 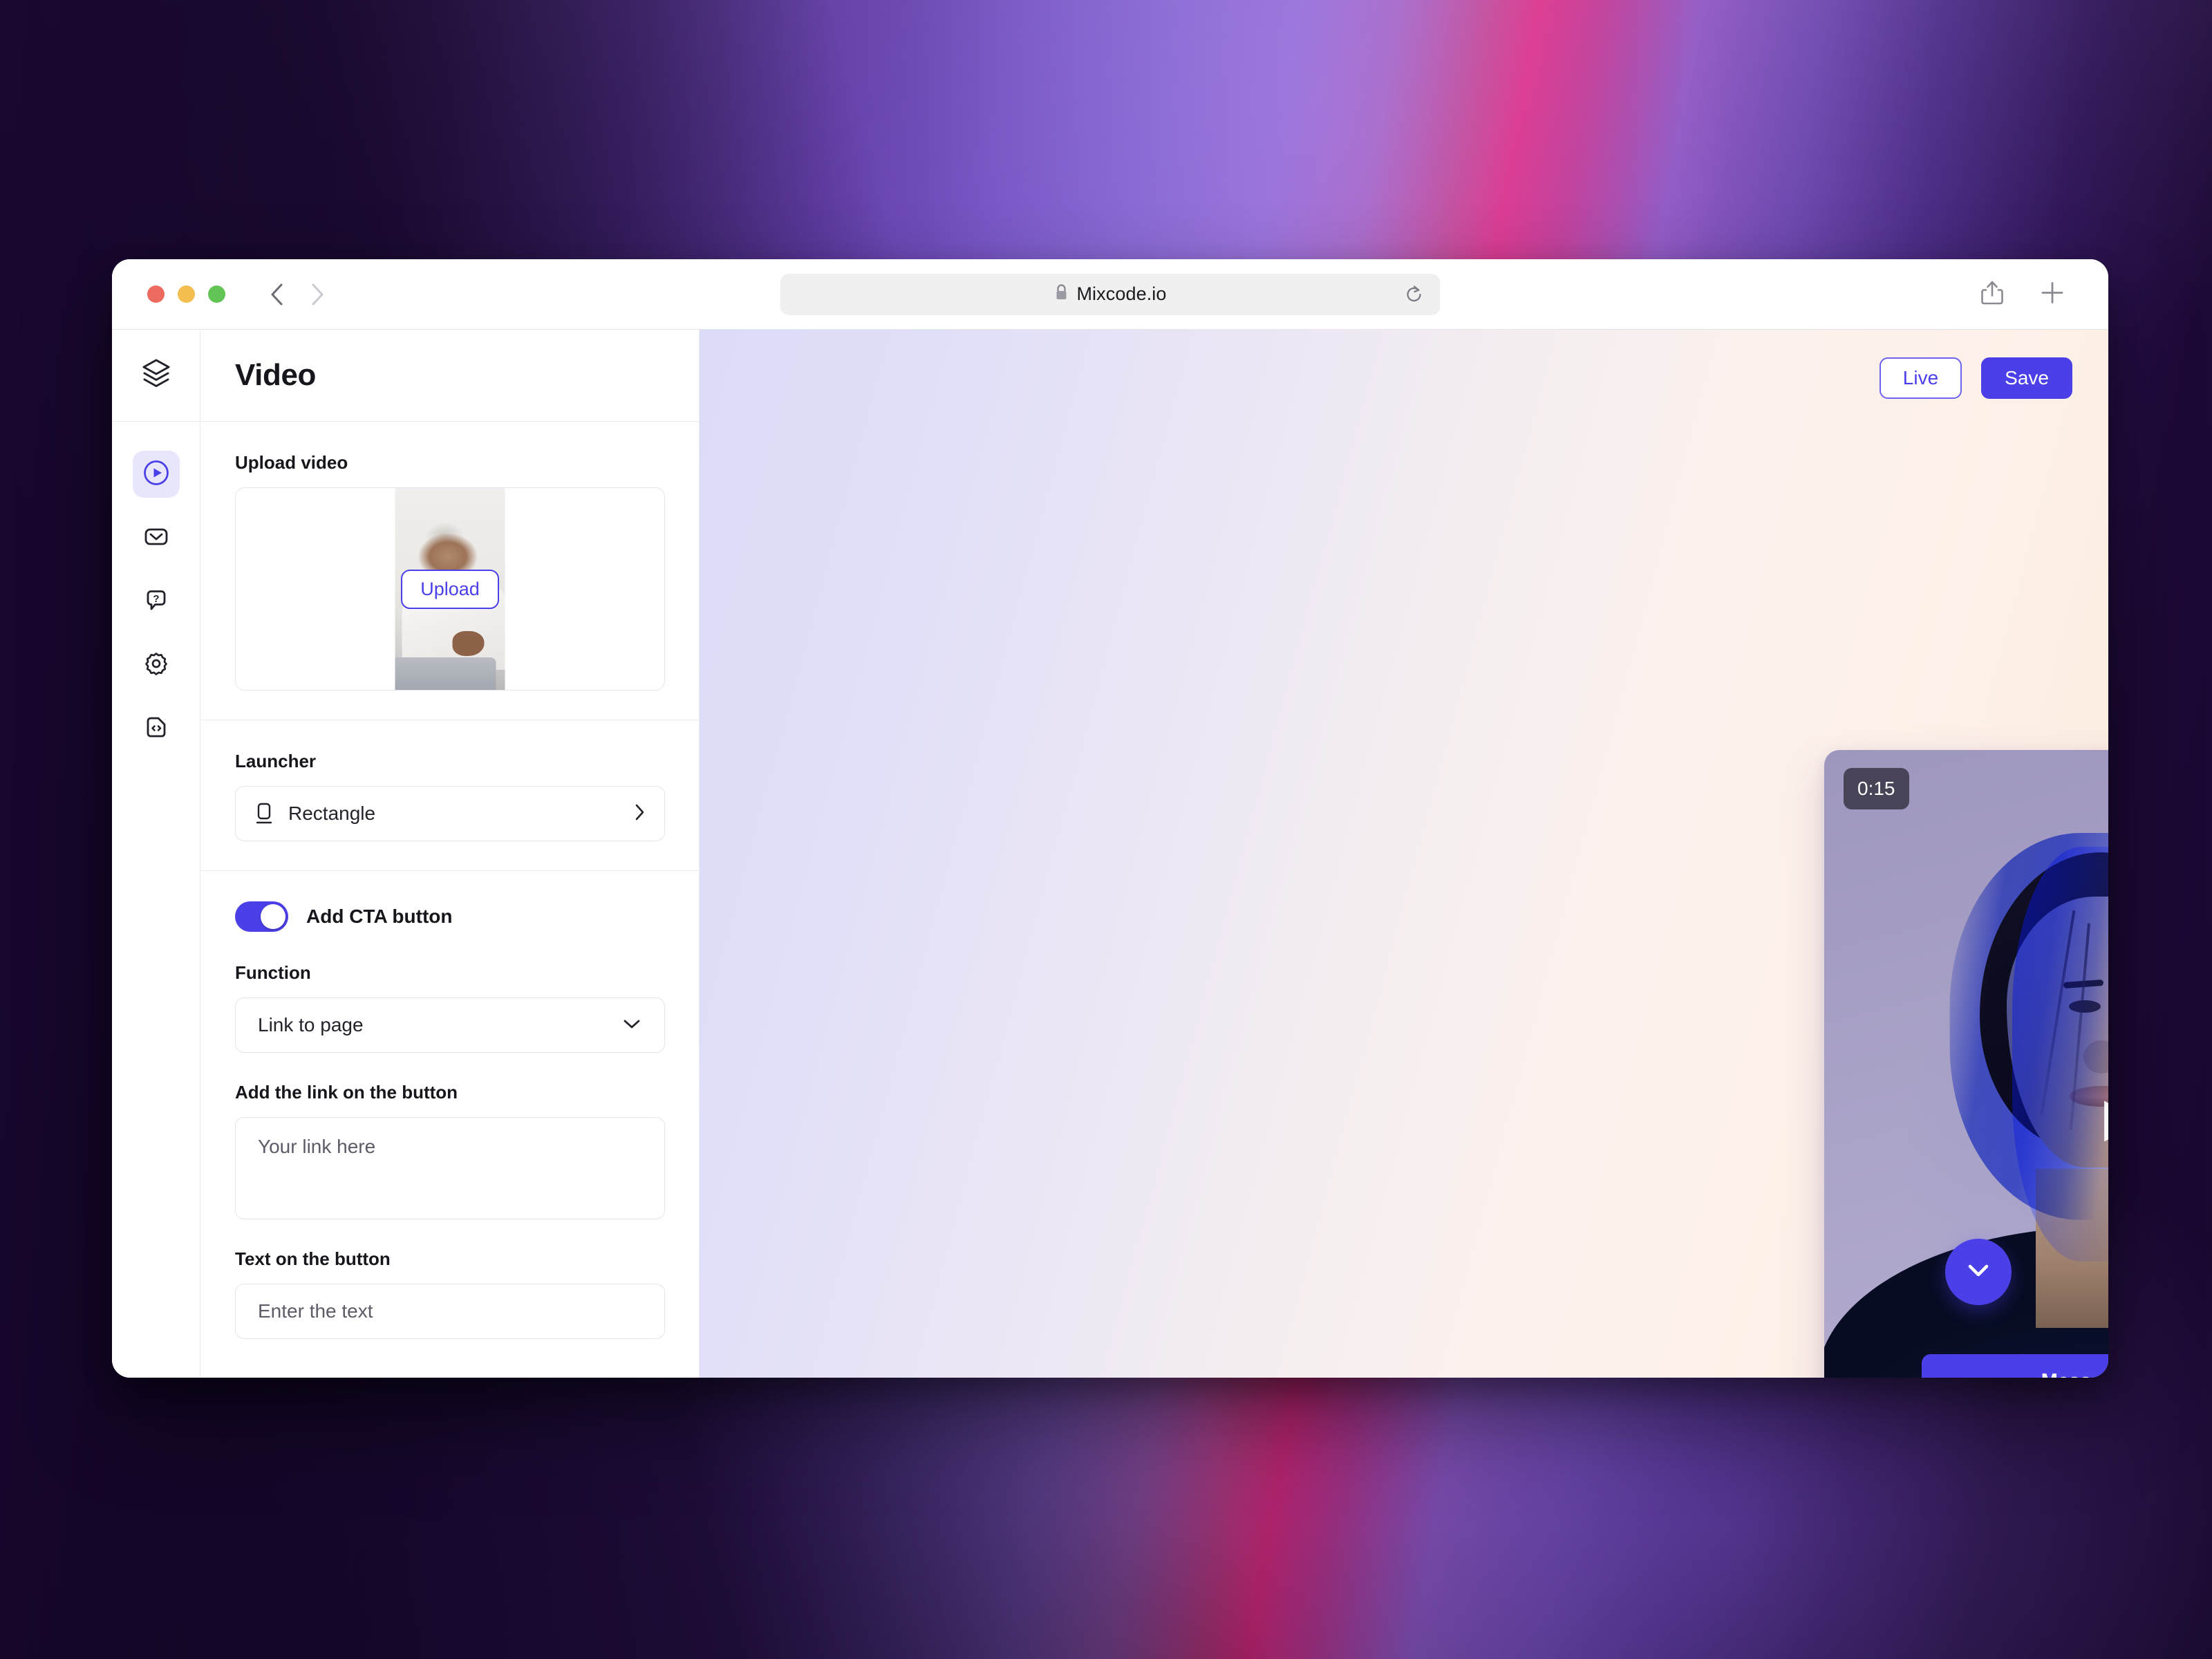 What do you see at coordinates (2052, 294) in the screenshot?
I see `plus-icon` at bounding box center [2052, 294].